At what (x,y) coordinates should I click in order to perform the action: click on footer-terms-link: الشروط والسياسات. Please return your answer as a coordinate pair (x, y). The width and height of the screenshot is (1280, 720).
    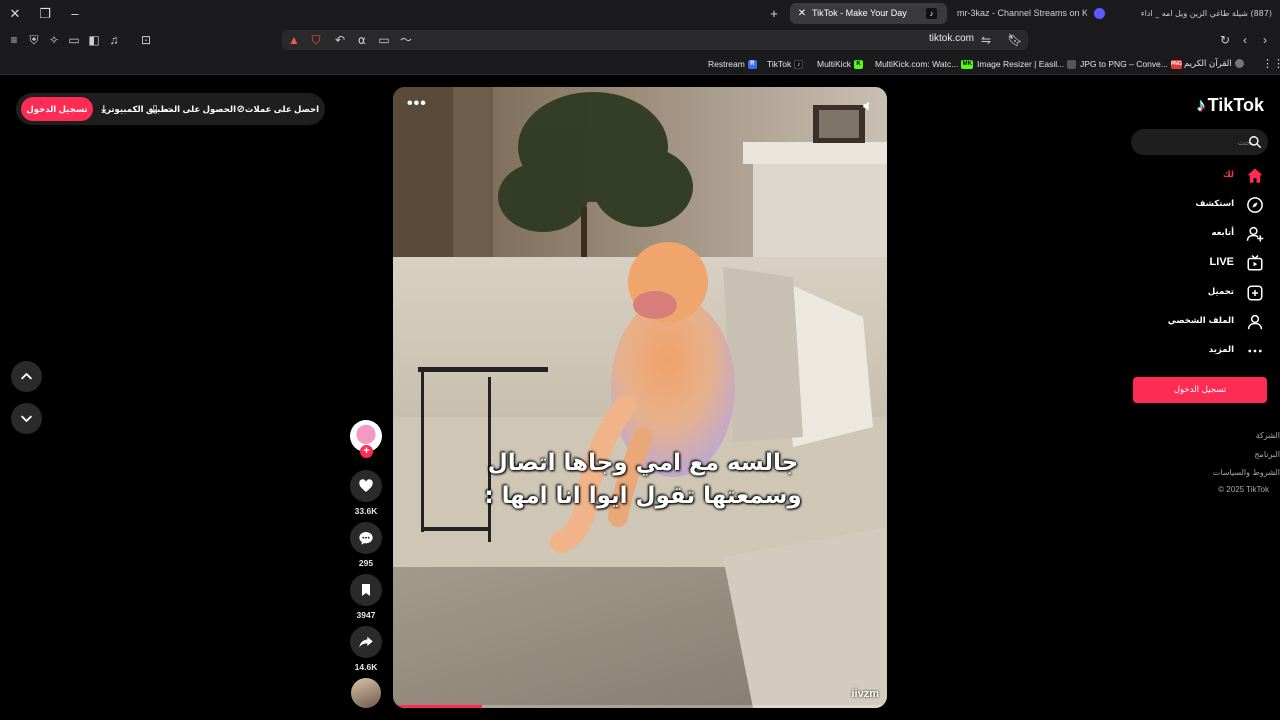
    Looking at the image, I should click on (1246, 472).